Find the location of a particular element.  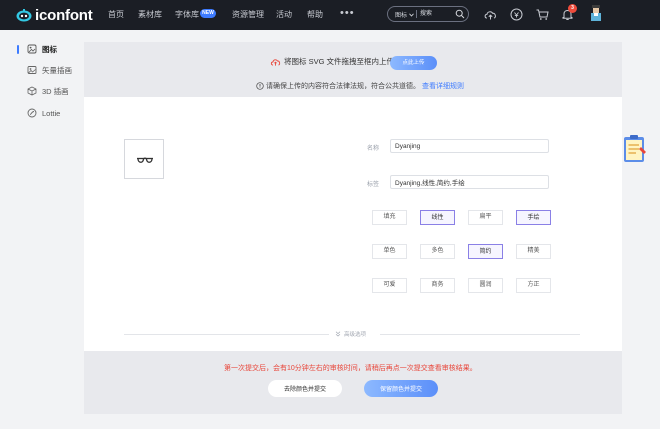

tag-rounded: 圆润 is located at coordinates (485, 285).